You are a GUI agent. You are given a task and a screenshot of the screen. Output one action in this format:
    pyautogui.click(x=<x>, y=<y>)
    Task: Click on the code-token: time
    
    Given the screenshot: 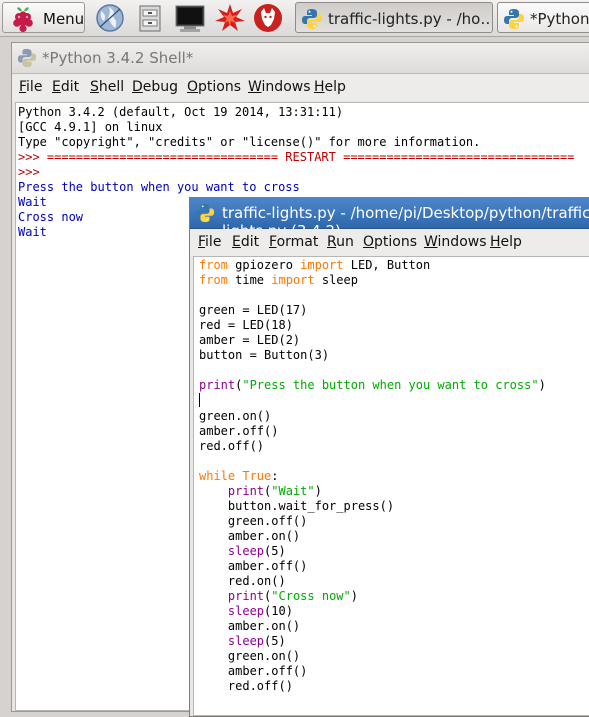 What is the action you would take?
    pyautogui.click(x=249, y=280)
    